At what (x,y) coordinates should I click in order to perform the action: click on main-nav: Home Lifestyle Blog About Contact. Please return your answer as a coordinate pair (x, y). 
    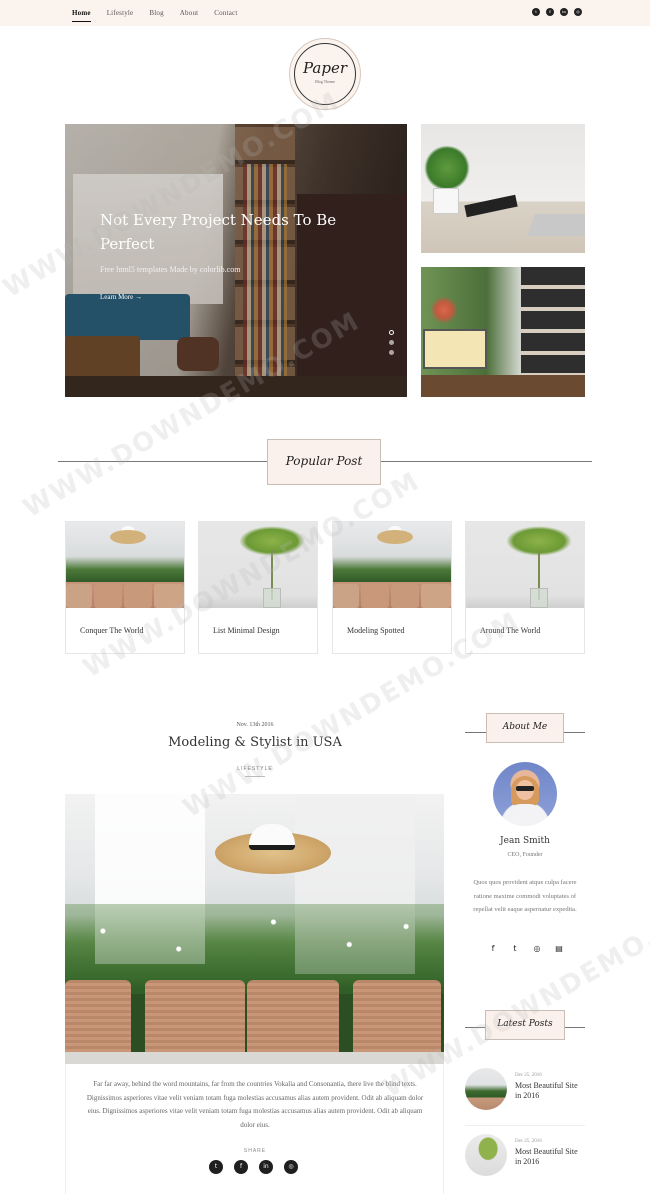
    Looking at the image, I should click on (154, 15).